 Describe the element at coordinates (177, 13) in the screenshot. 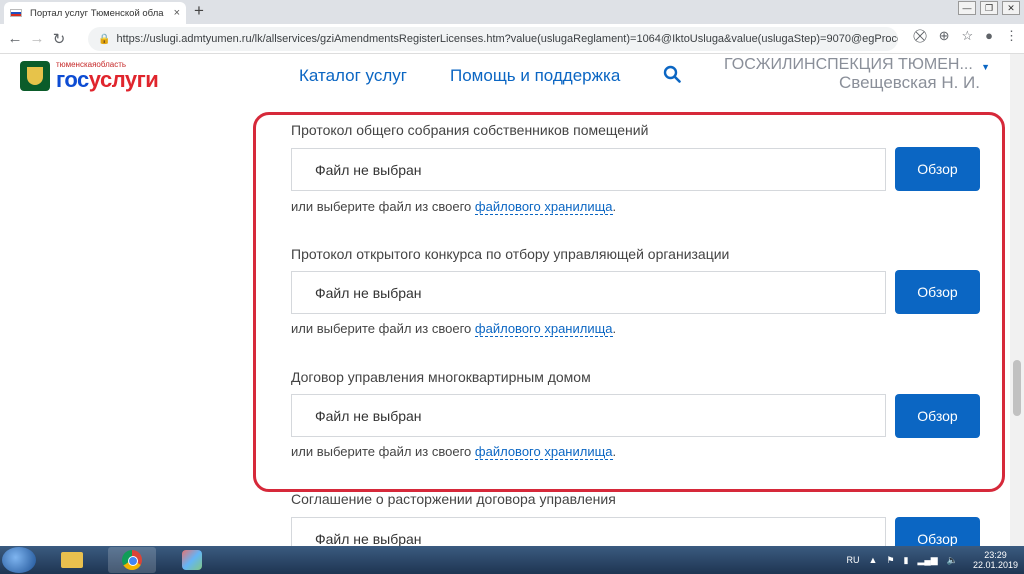

I see `tab-close-icon: ×` at that location.